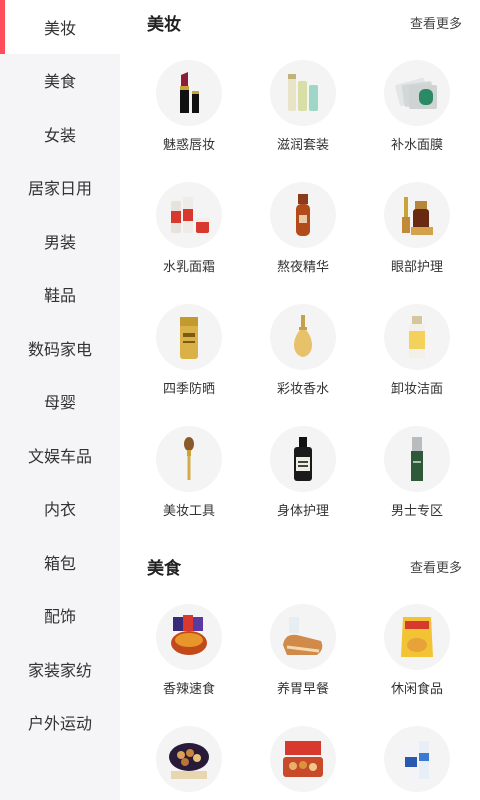 This screenshot has height=800, width=480. I want to click on category-tile-label: 美妆工具, so click(188, 511).